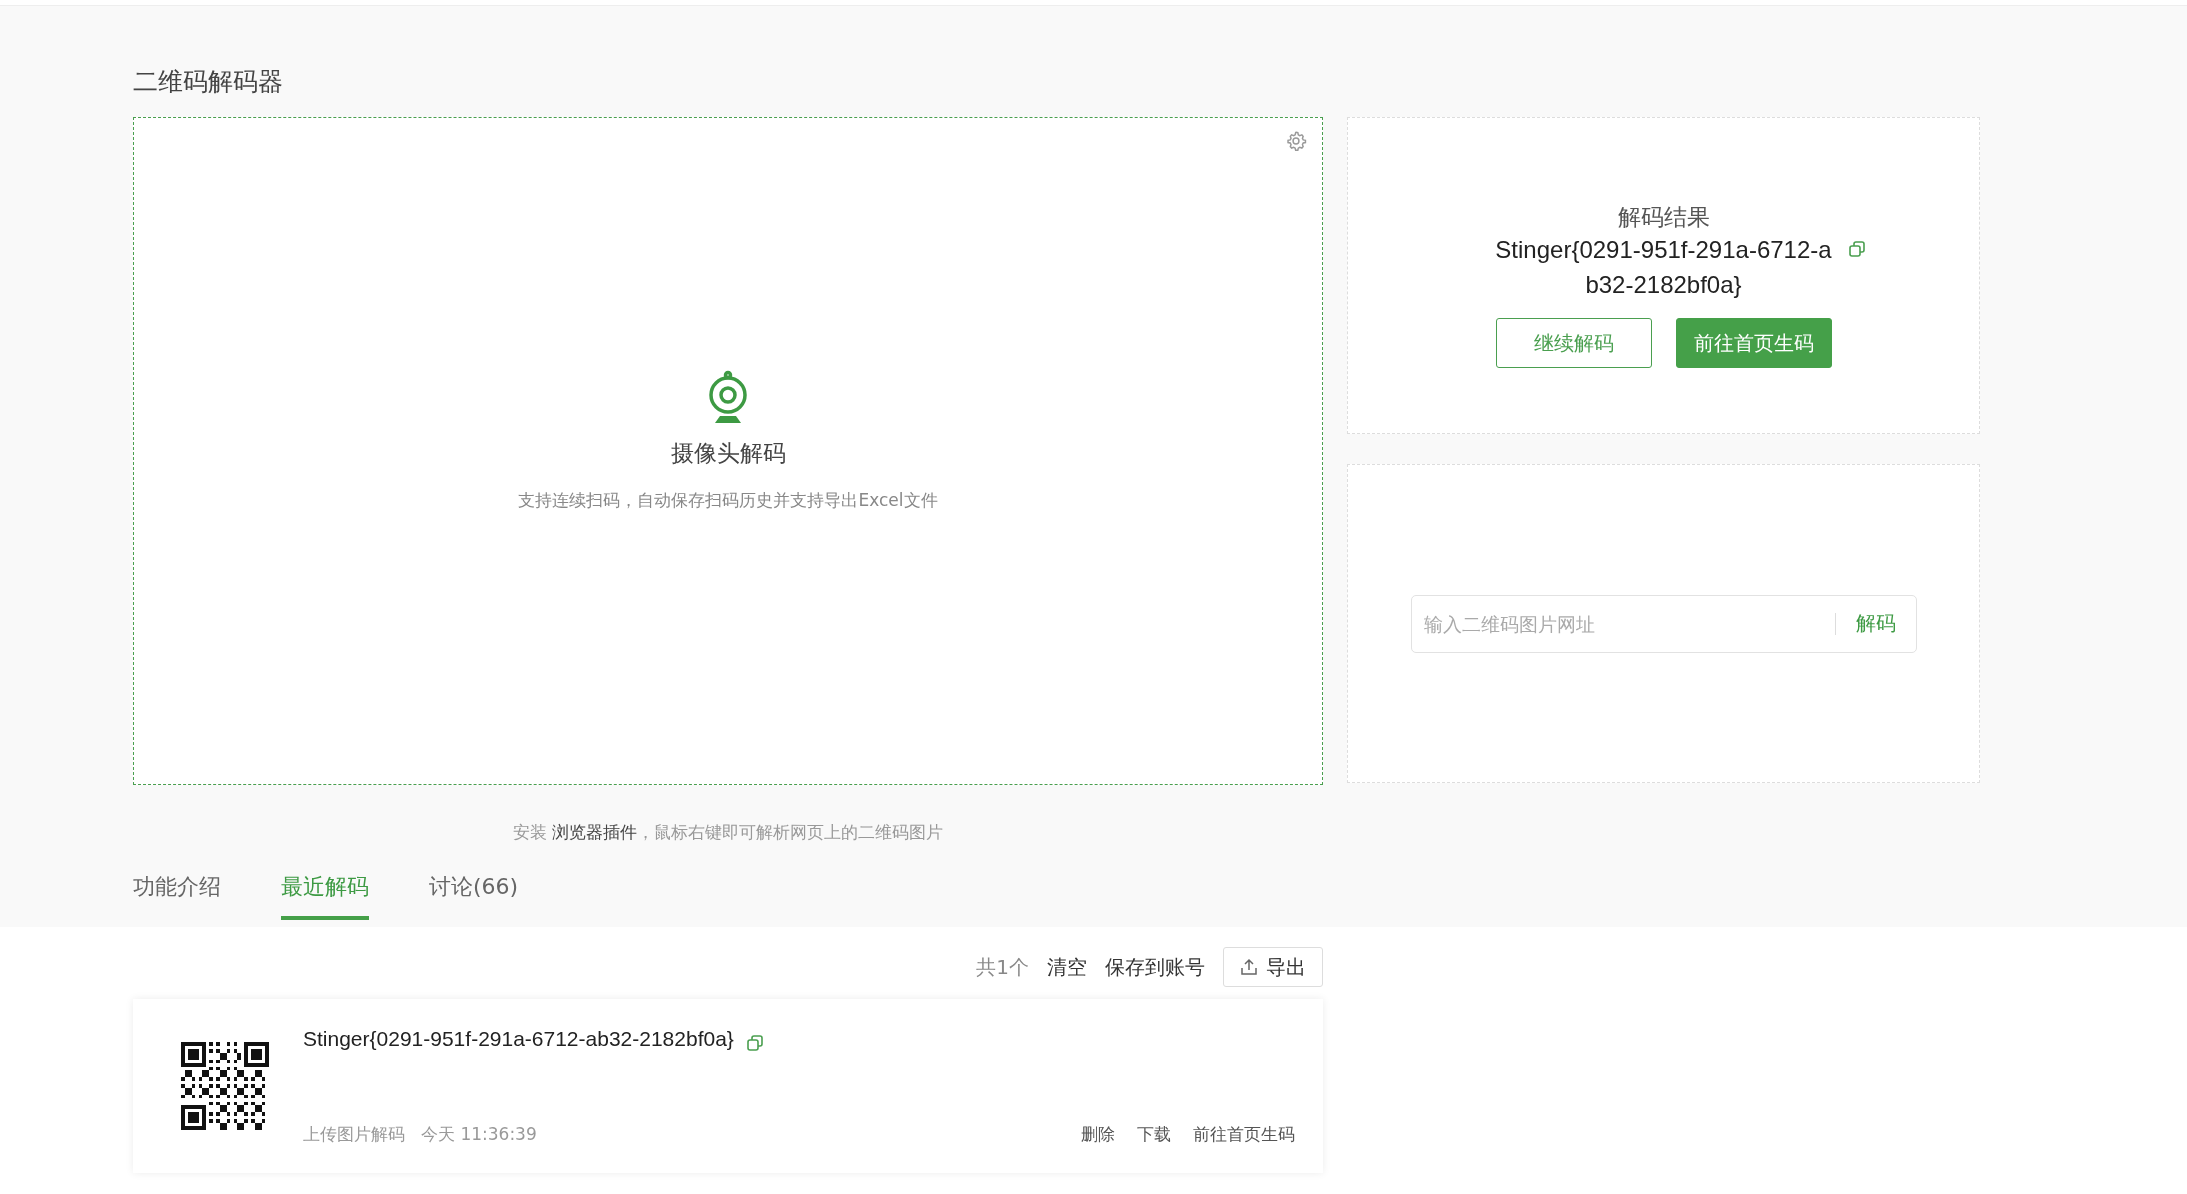 This screenshot has width=2187, height=1194. Describe the element at coordinates (1273, 967) in the screenshot. I see `export-button: 导出` at that location.